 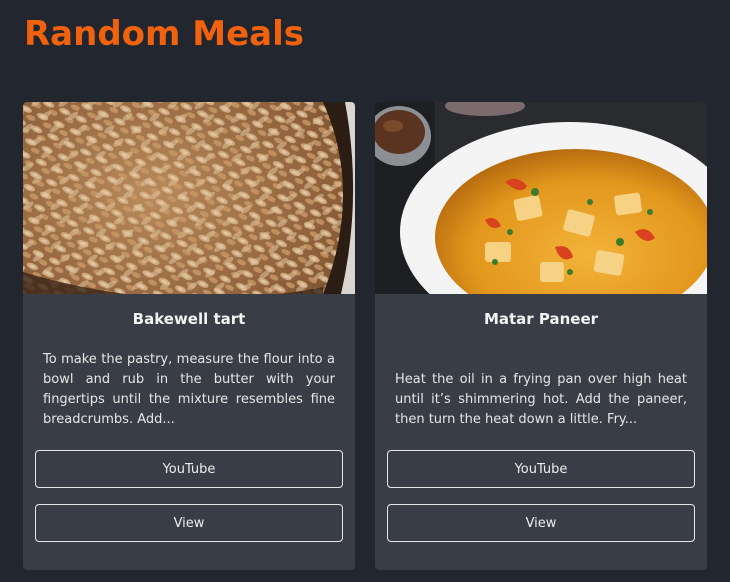 I want to click on meal-title: Bakewell tart, so click(x=189, y=319).